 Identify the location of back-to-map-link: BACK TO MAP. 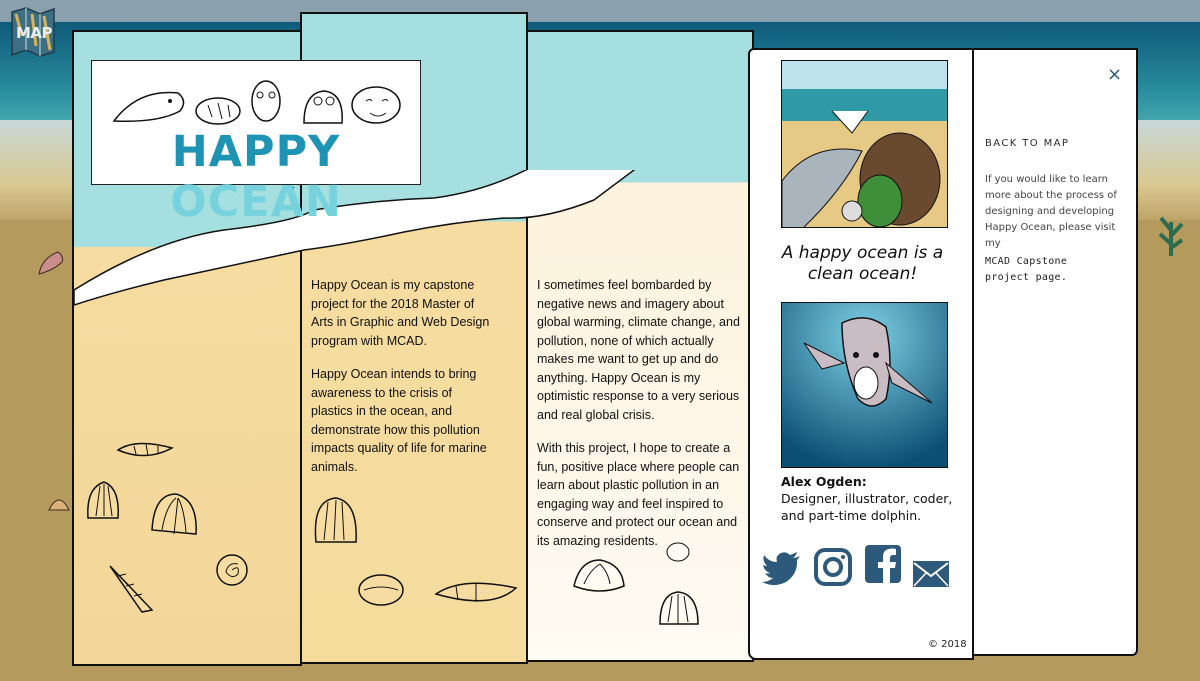
(1027, 143).